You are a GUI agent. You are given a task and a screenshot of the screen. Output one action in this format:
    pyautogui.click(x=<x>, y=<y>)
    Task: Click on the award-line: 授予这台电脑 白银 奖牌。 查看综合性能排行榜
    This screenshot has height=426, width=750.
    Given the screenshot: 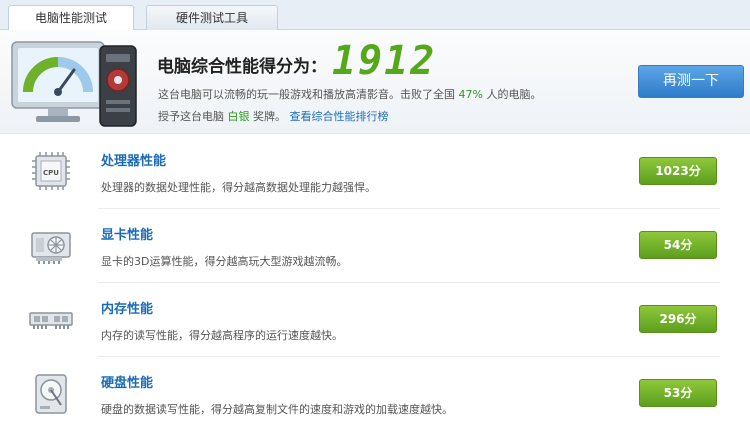 What is the action you would take?
    pyautogui.click(x=273, y=116)
    